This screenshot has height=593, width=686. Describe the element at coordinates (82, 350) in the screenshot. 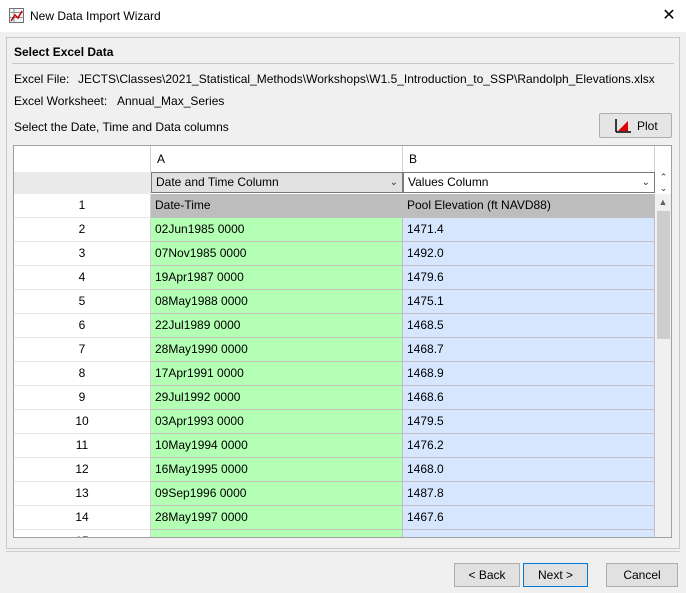

I see `row-number: 7` at that location.